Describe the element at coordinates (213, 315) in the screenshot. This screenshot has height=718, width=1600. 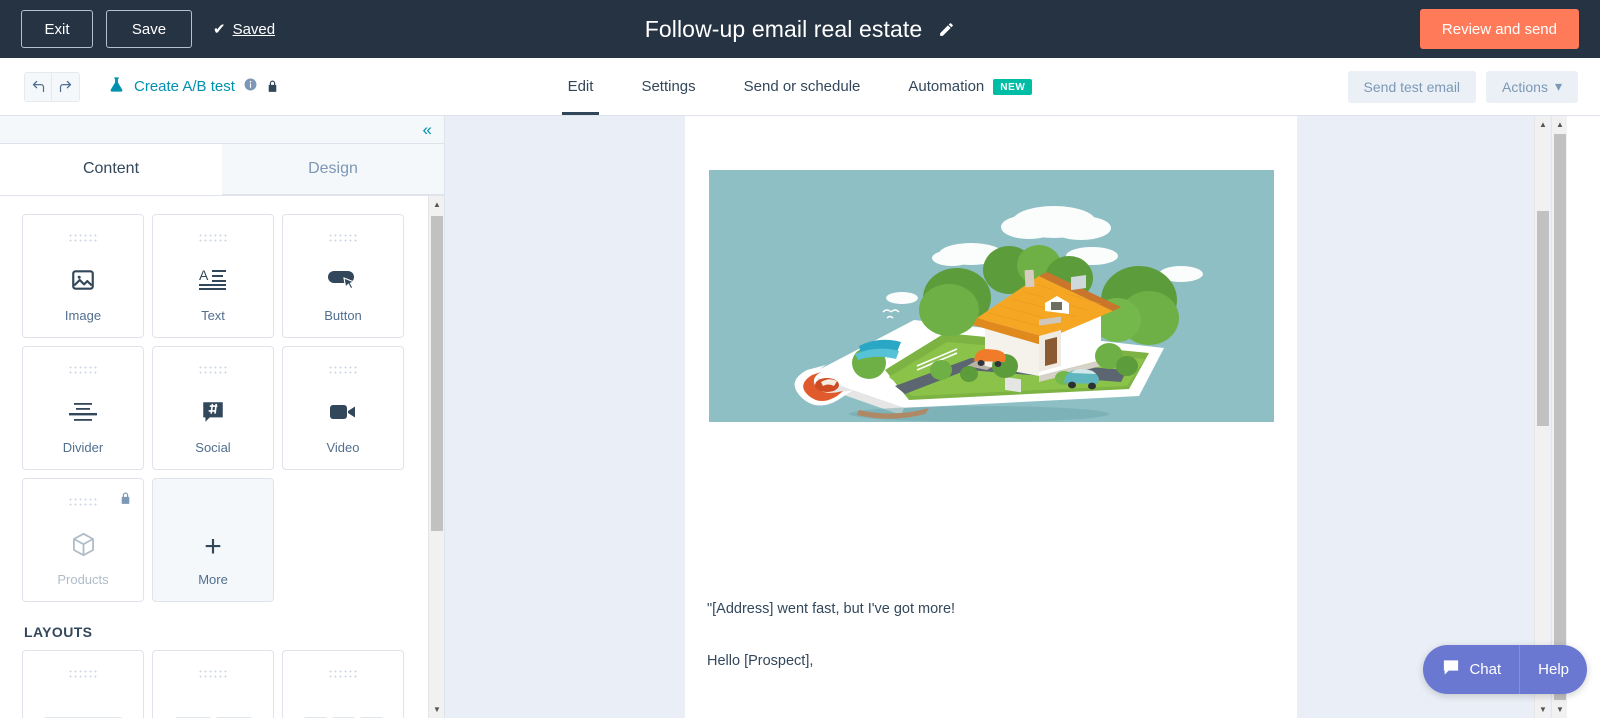
I see `module-label: Text` at that location.